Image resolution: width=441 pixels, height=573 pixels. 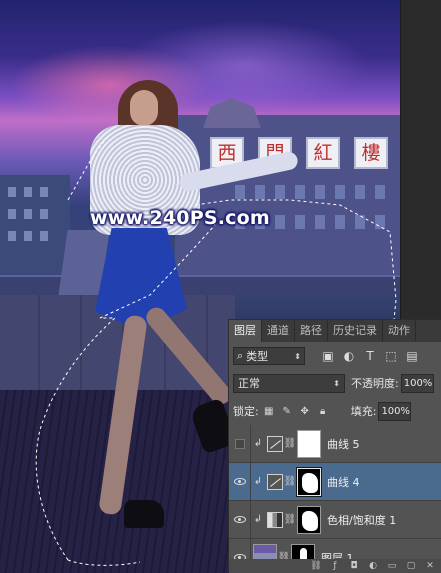 What do you see at coordinates (296, 411) in the screenshot?
I see `lock-icons: ▦ ✎ ✥ 🔒︎` at bounding box center [296, 411].